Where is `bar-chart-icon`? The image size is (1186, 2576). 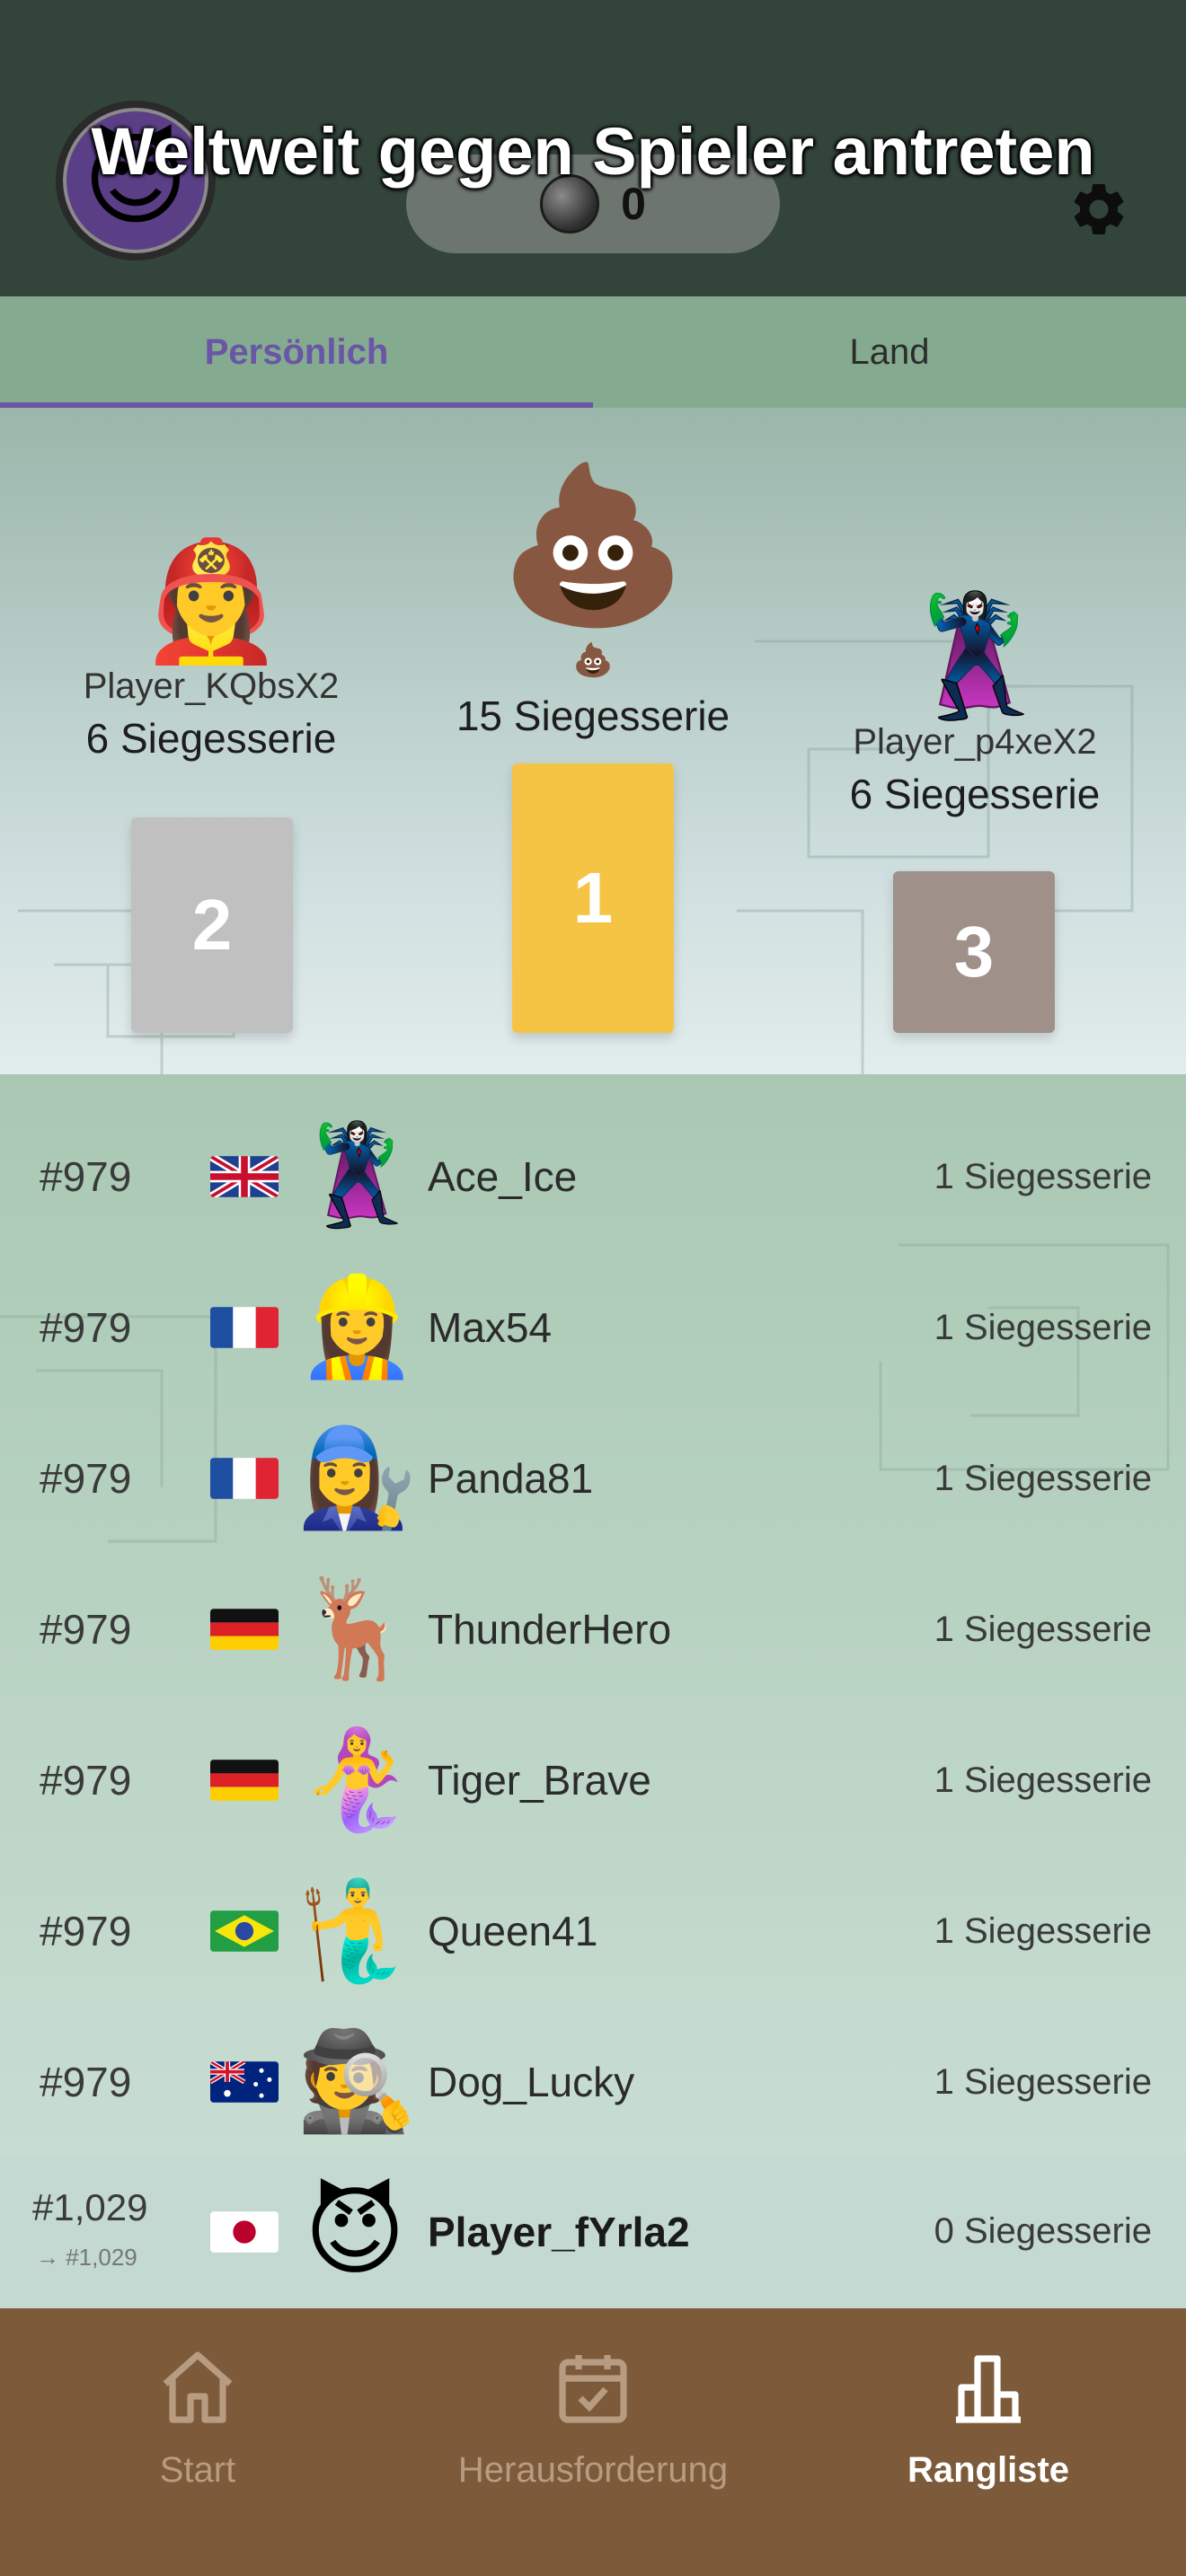 bar-chart-icon is located at coordinates (988, 2389).